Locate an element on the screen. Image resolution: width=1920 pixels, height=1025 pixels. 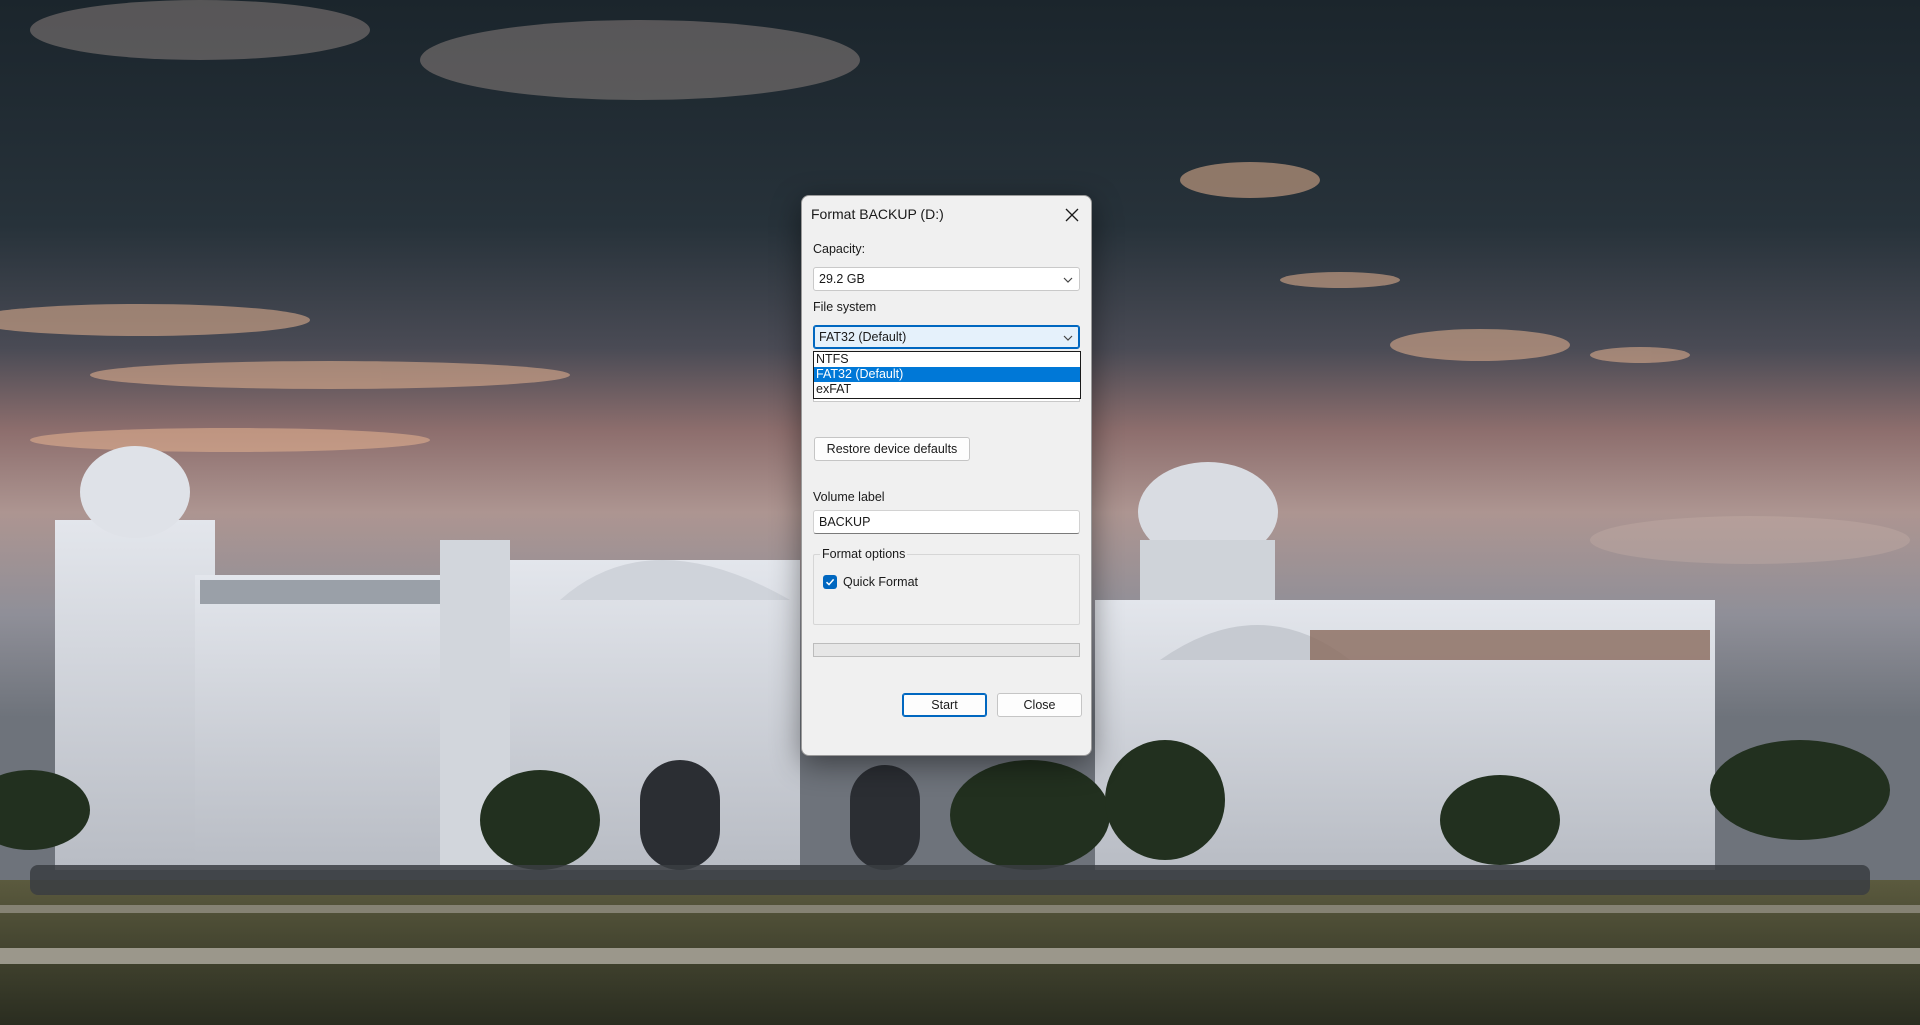
dialog-title-bar: Format BACKUP (D:) is located at coordinates (946, 215).